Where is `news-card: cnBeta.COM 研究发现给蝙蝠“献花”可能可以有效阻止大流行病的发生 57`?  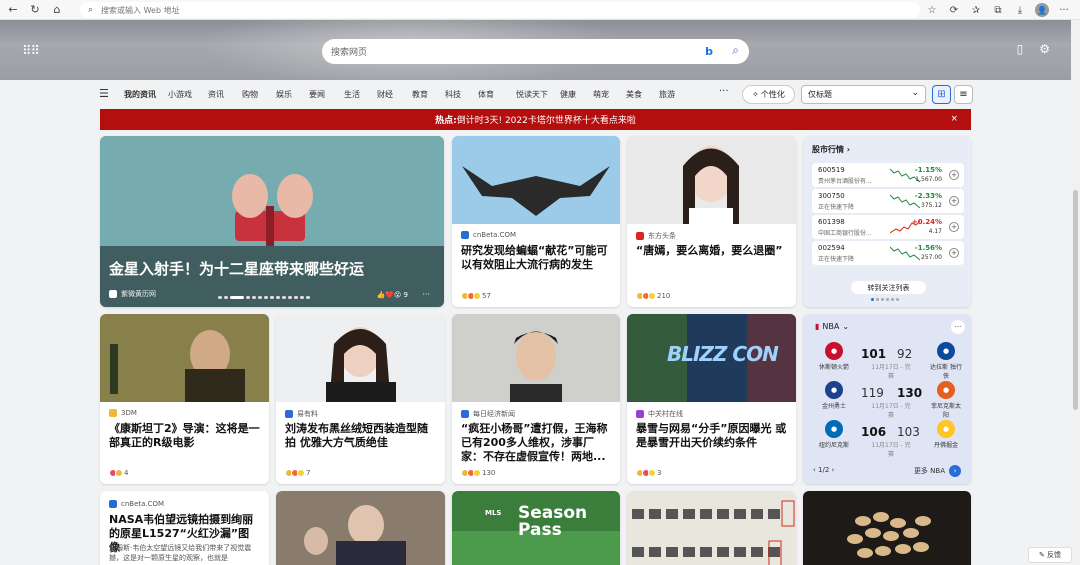 news-card: cnBeta.COM 研究发现给蝙蝠“献花”可能可以有效阻止大流行病的发生 57 is located at coordinates (536, 221).